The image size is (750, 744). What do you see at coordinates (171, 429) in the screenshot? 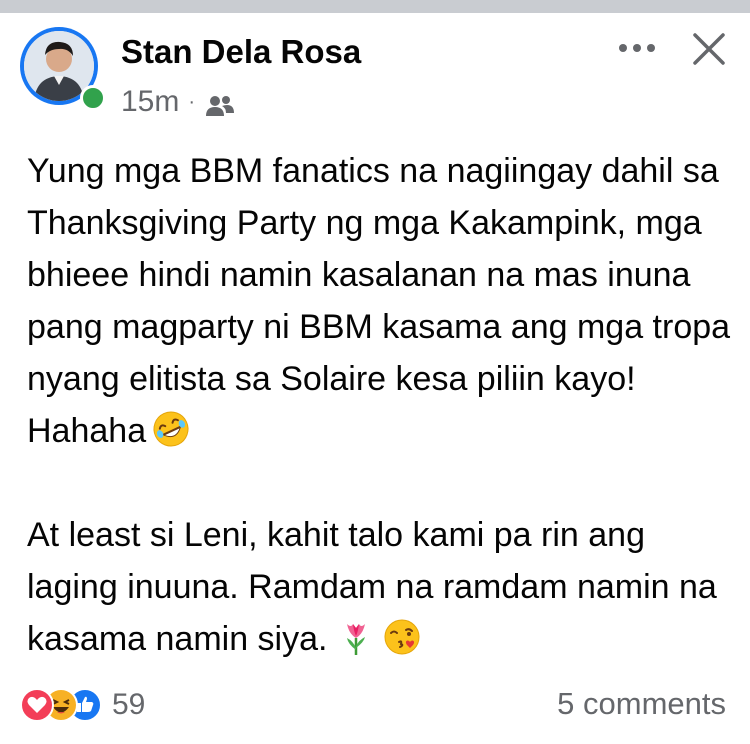
I see `rolling-on-floor-laughing-emoji` at bounding box center [171, 429].